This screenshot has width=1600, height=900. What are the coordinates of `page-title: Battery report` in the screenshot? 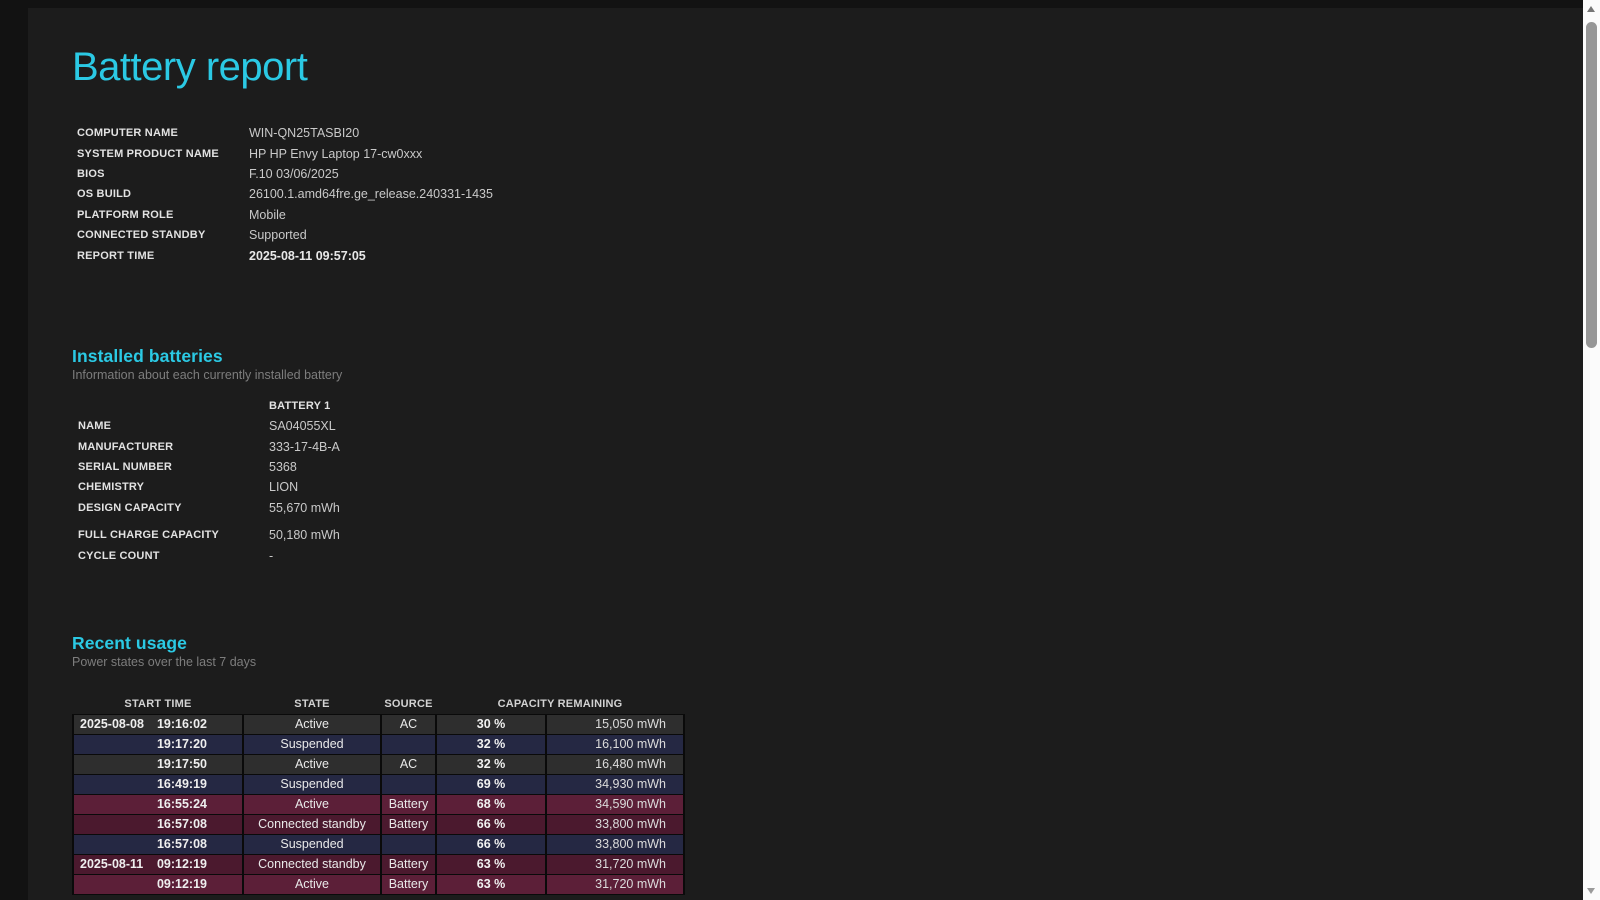 It's located at (190, 67).